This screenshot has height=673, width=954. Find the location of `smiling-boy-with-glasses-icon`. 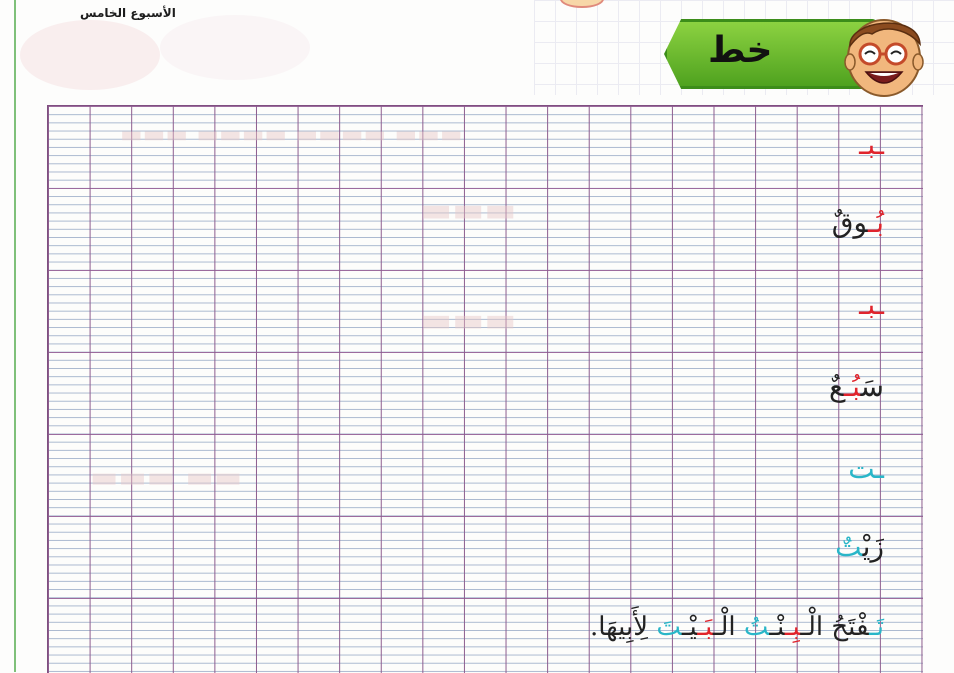

smiling-boy-with-glasses-icon is located at coordinates (884, 58).